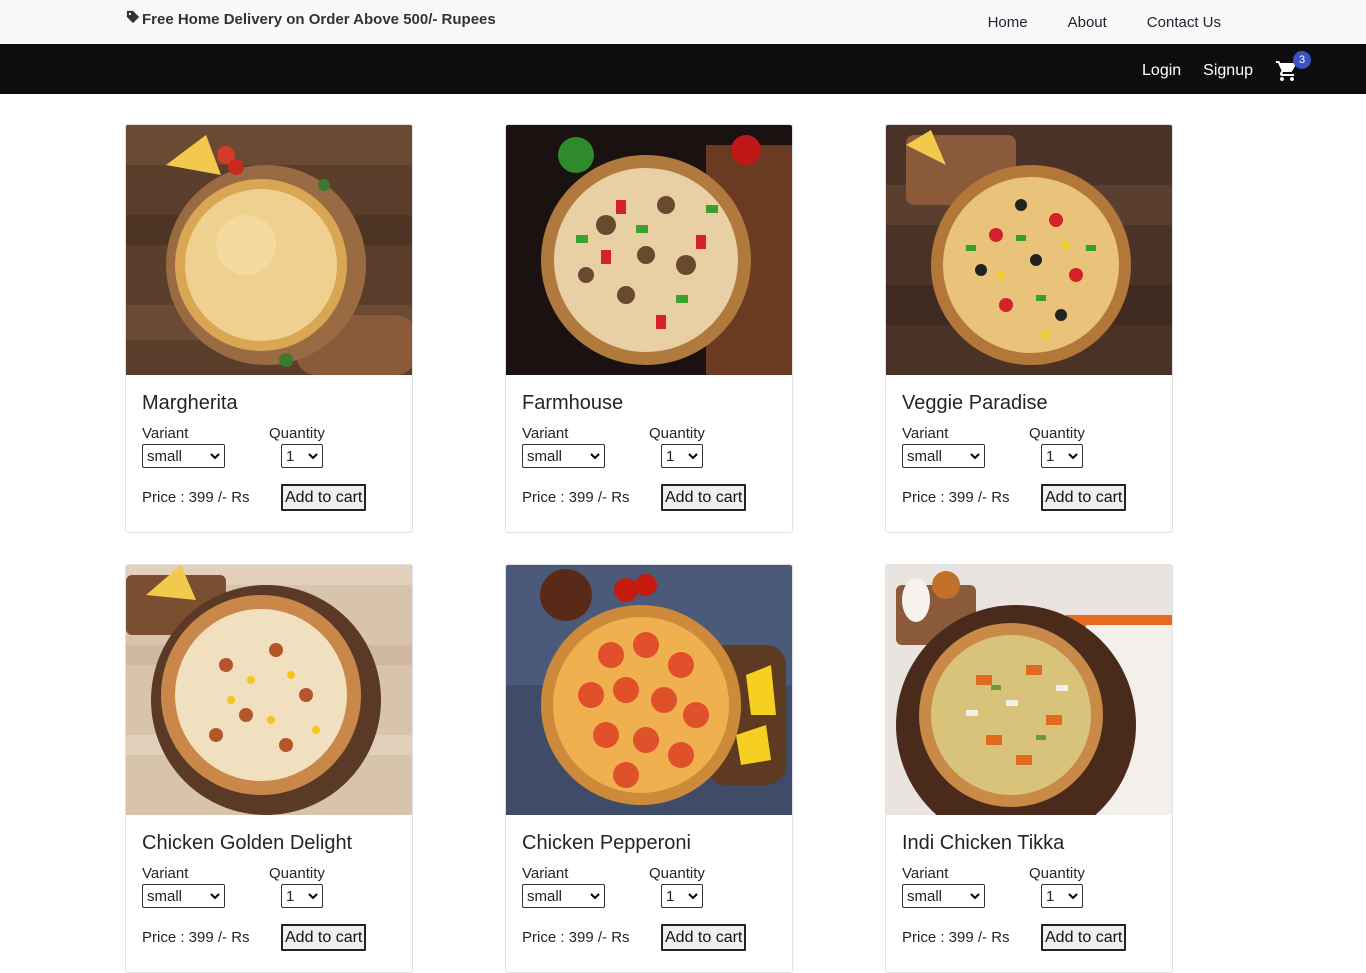 The height and width of the screenshot is (973, 1366). I want to click on cart-button: 3, so click(1293, 67).